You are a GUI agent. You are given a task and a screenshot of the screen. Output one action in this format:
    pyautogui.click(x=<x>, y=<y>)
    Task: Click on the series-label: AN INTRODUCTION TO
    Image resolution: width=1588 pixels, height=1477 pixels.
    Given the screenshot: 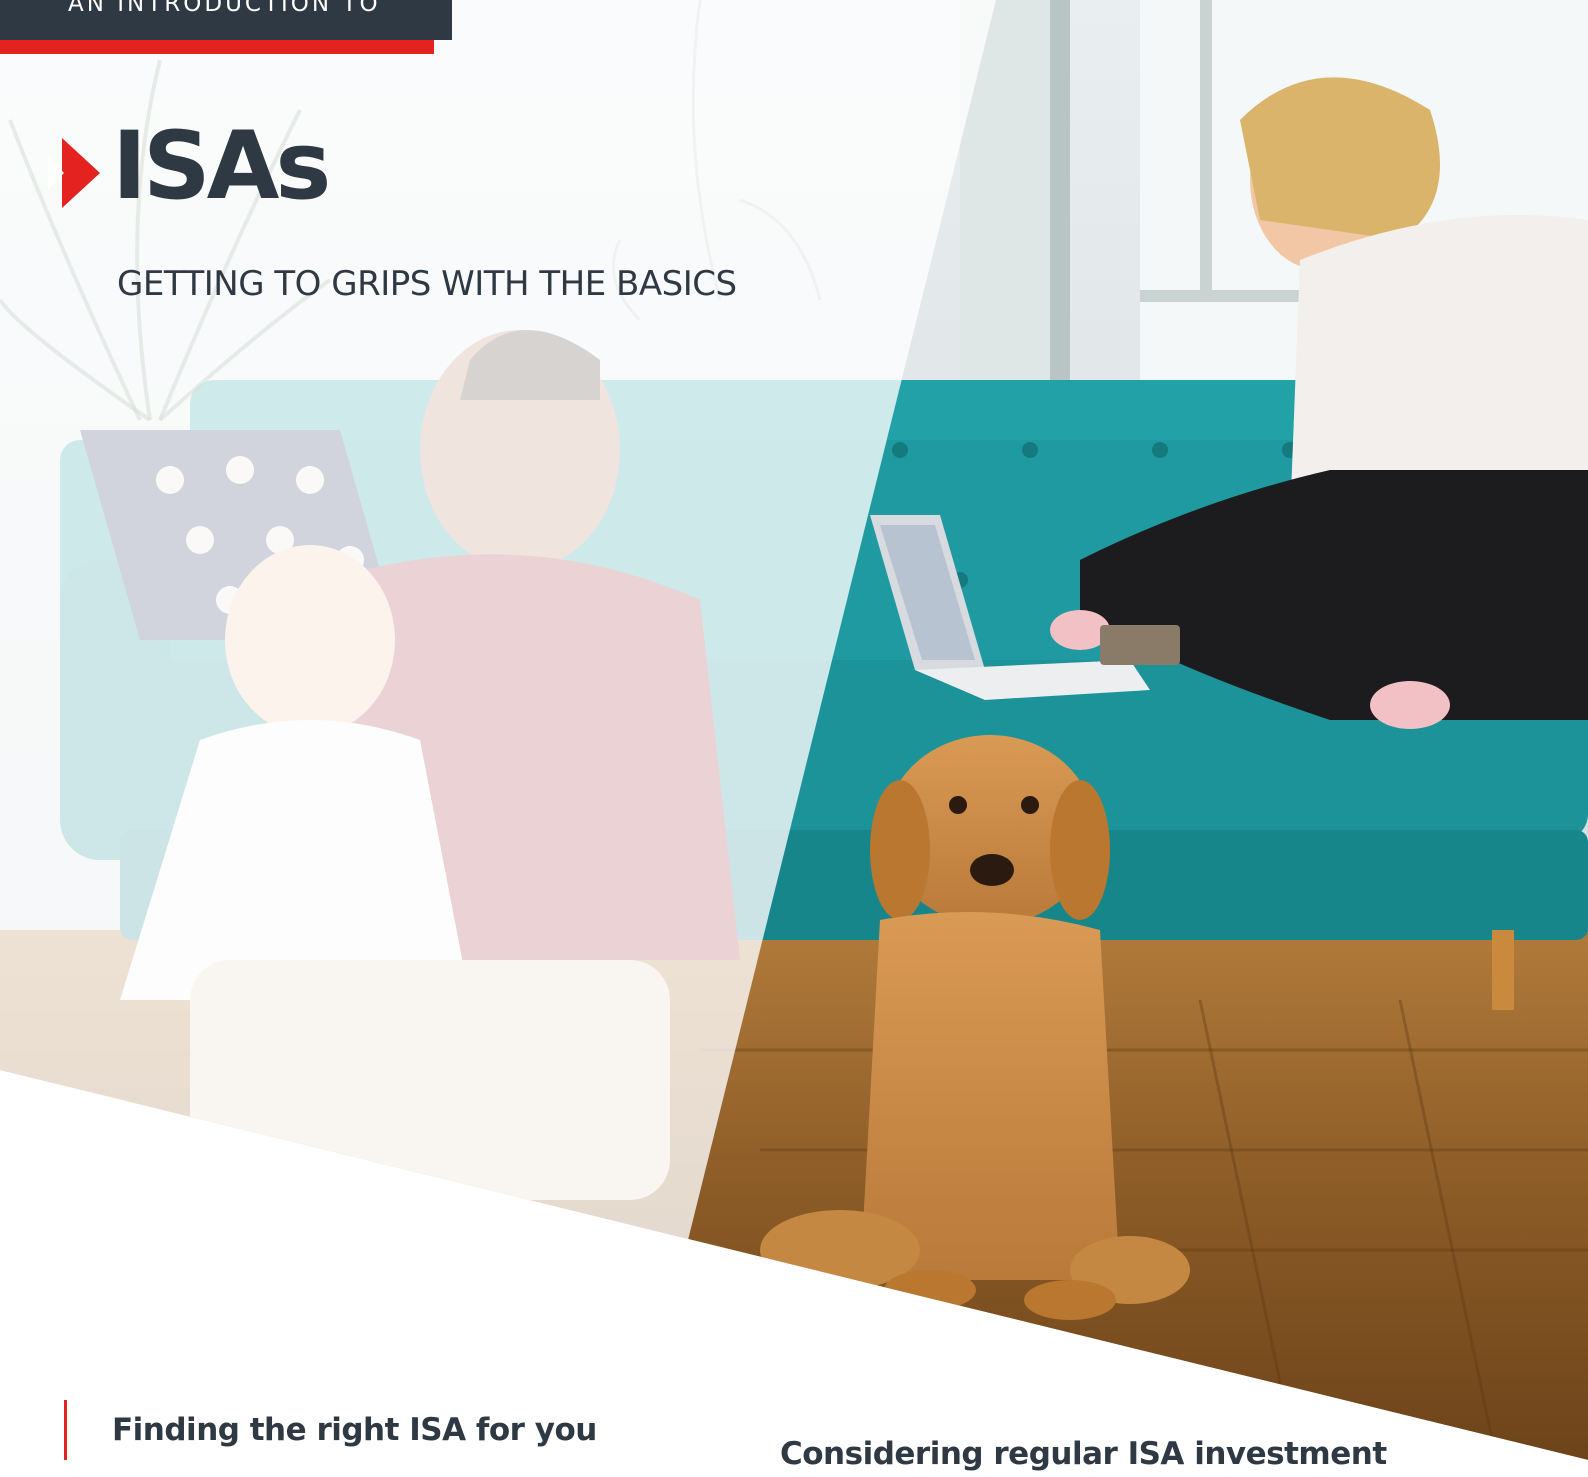 What is the action you would take?
    pyautogui.click(x=224, y=8)
    